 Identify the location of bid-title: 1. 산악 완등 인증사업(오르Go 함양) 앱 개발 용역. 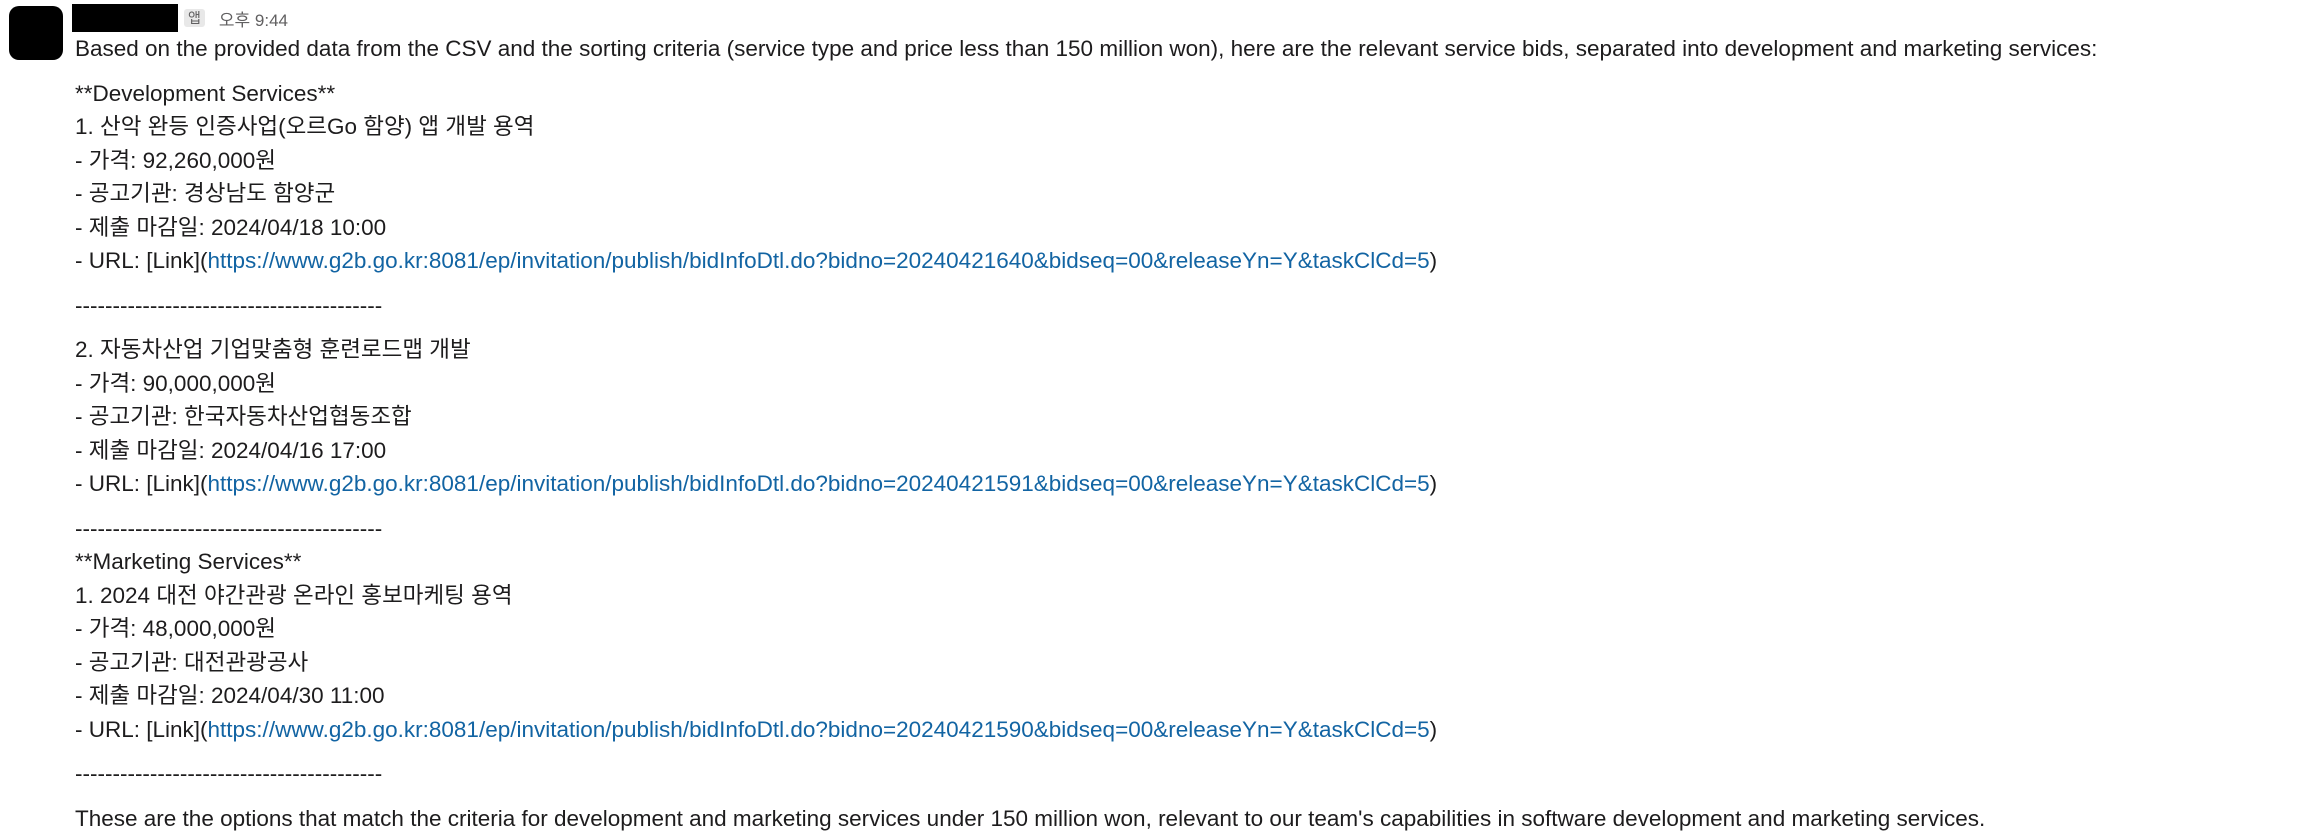
(305, 126).